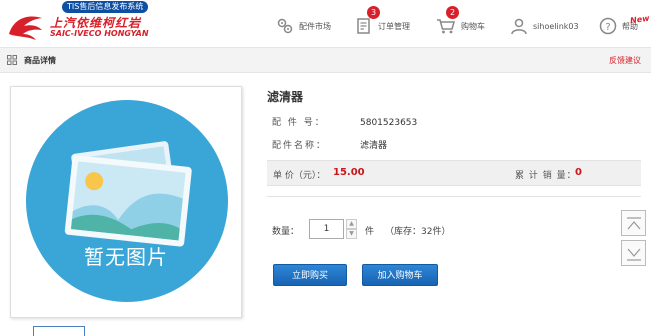 This screenshot has width=651, height=336. I want to click on quantity-decrease-button: ▼, so click(351, 234).